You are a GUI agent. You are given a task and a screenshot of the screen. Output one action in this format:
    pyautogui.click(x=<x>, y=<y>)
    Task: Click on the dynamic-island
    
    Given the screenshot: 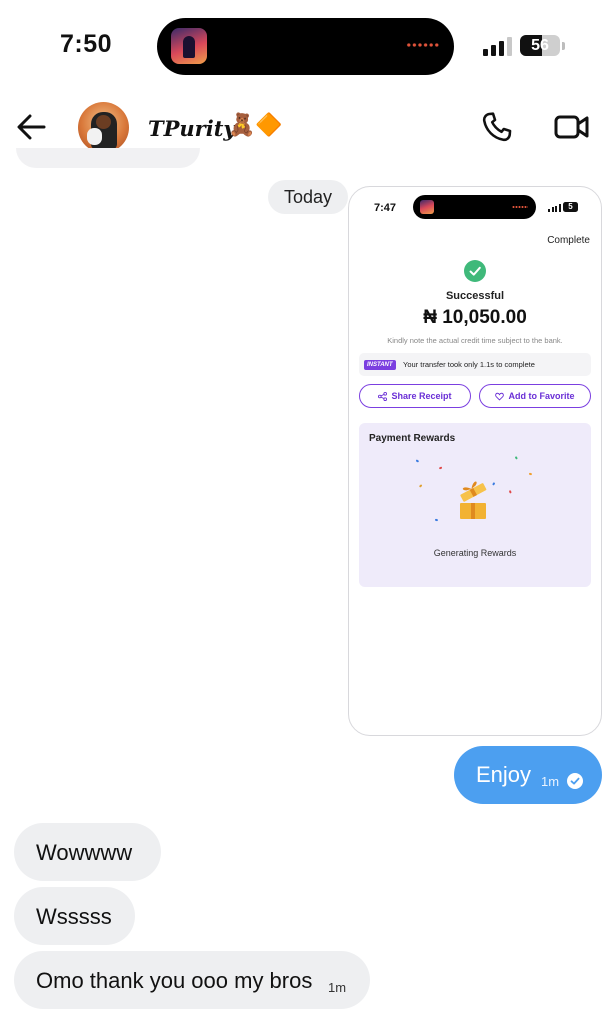 What is the action you would take?
    pyautogui.click(x=305, y=46)
    